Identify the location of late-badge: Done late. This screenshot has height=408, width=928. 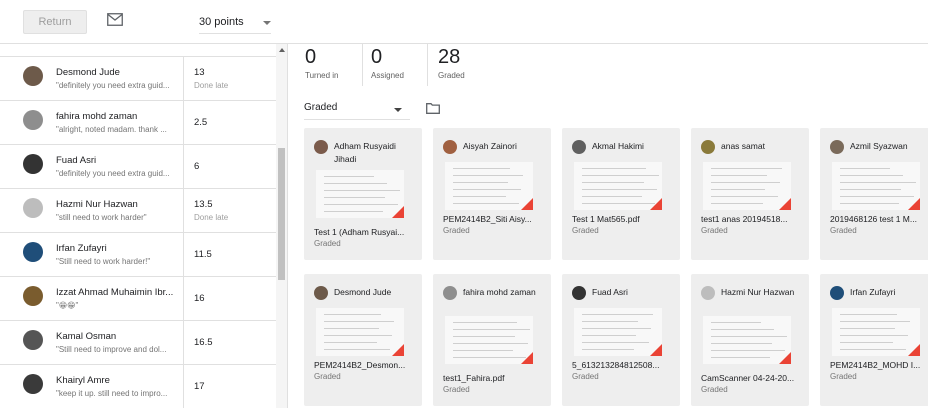
(211, 85).